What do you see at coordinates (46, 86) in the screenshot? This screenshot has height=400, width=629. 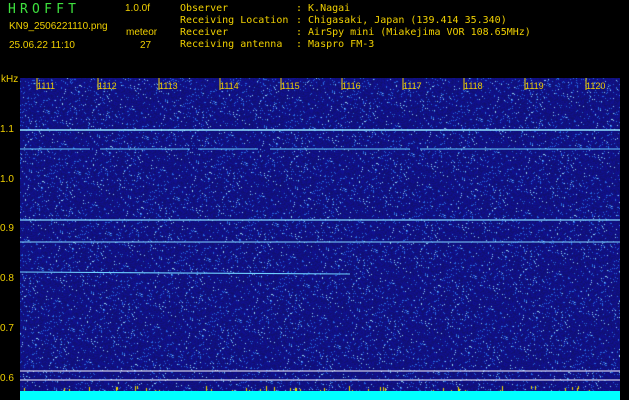 I see `x-tick: 1111` at bounding box center [46, 86].